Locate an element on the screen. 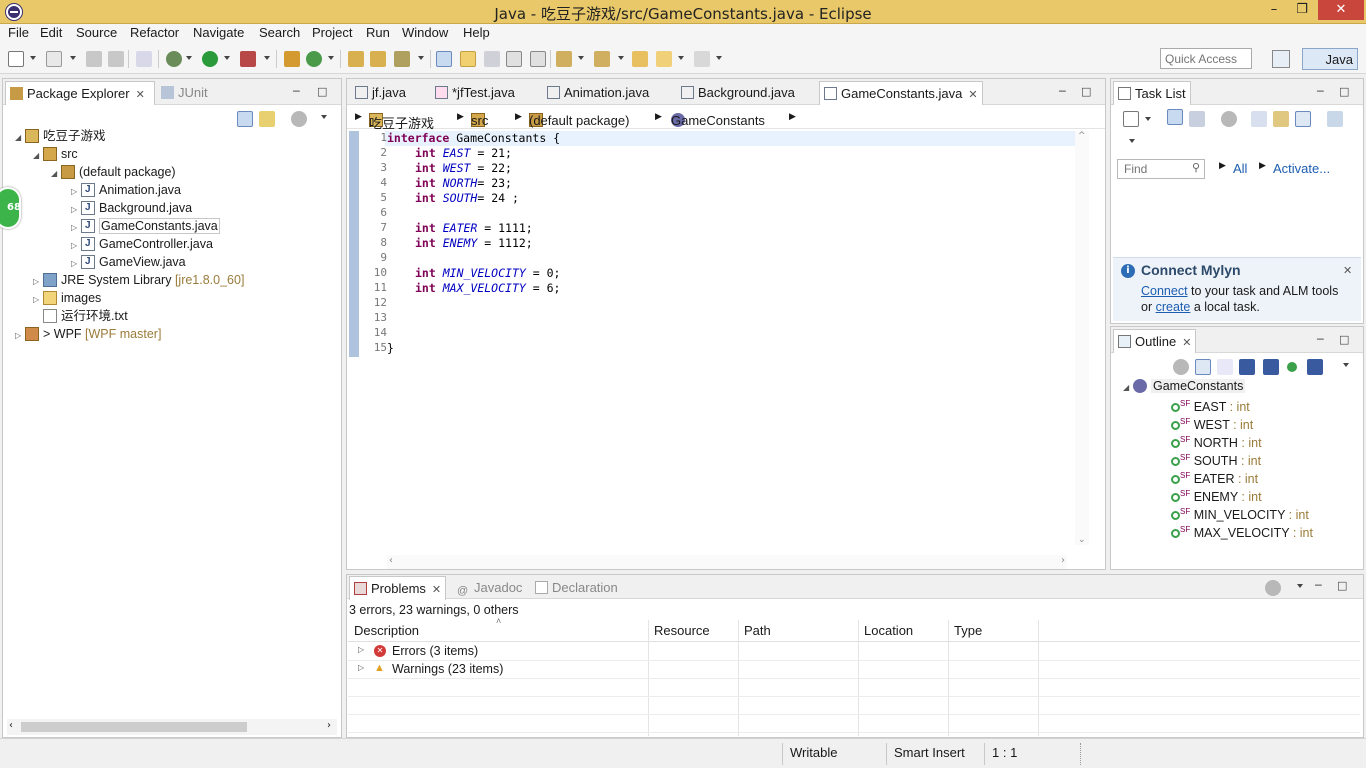 The width and height of the screenshot is (1366, 768). menu-run: Run is located at coordinates (378, 32).